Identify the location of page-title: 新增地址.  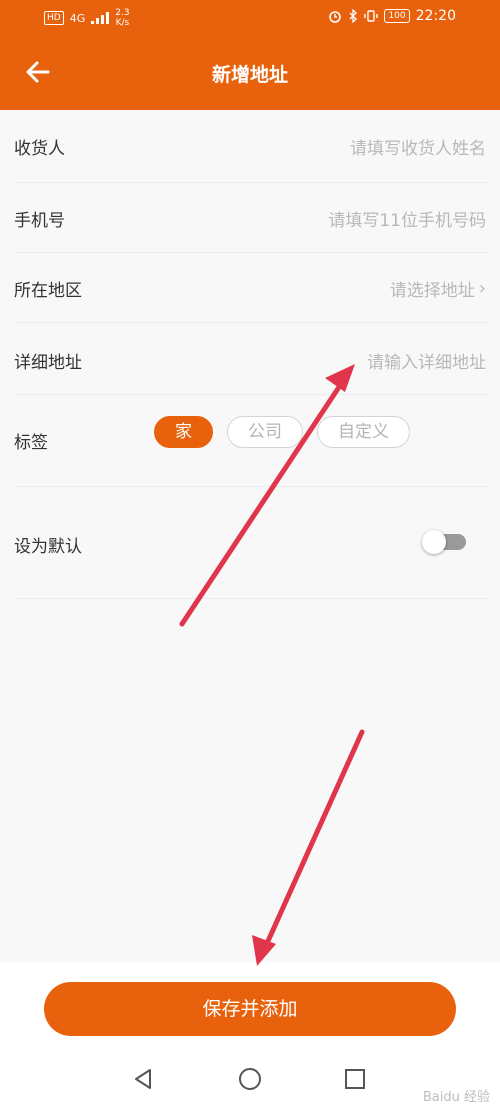
(249, 75).